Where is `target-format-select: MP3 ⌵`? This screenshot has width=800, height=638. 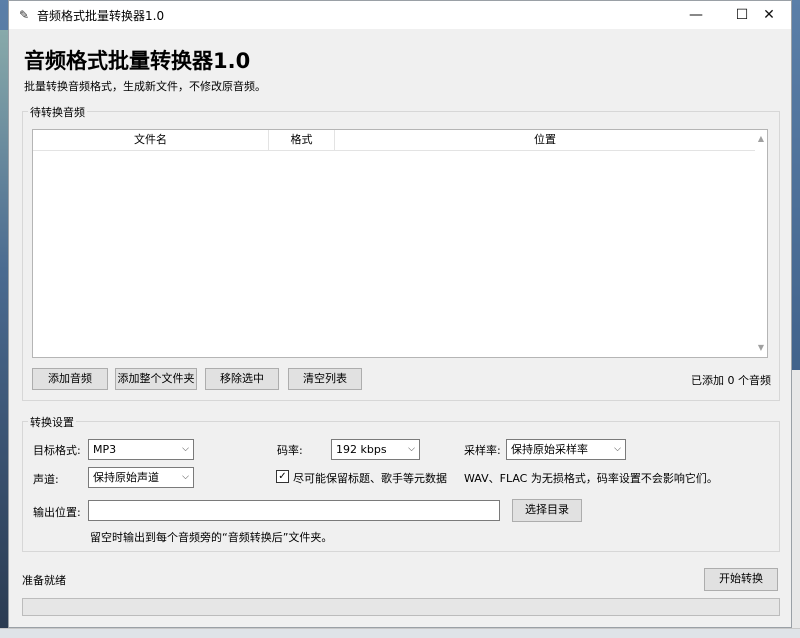
target-format-select: MP3 ⌵ is located at coordinates (141, 449).